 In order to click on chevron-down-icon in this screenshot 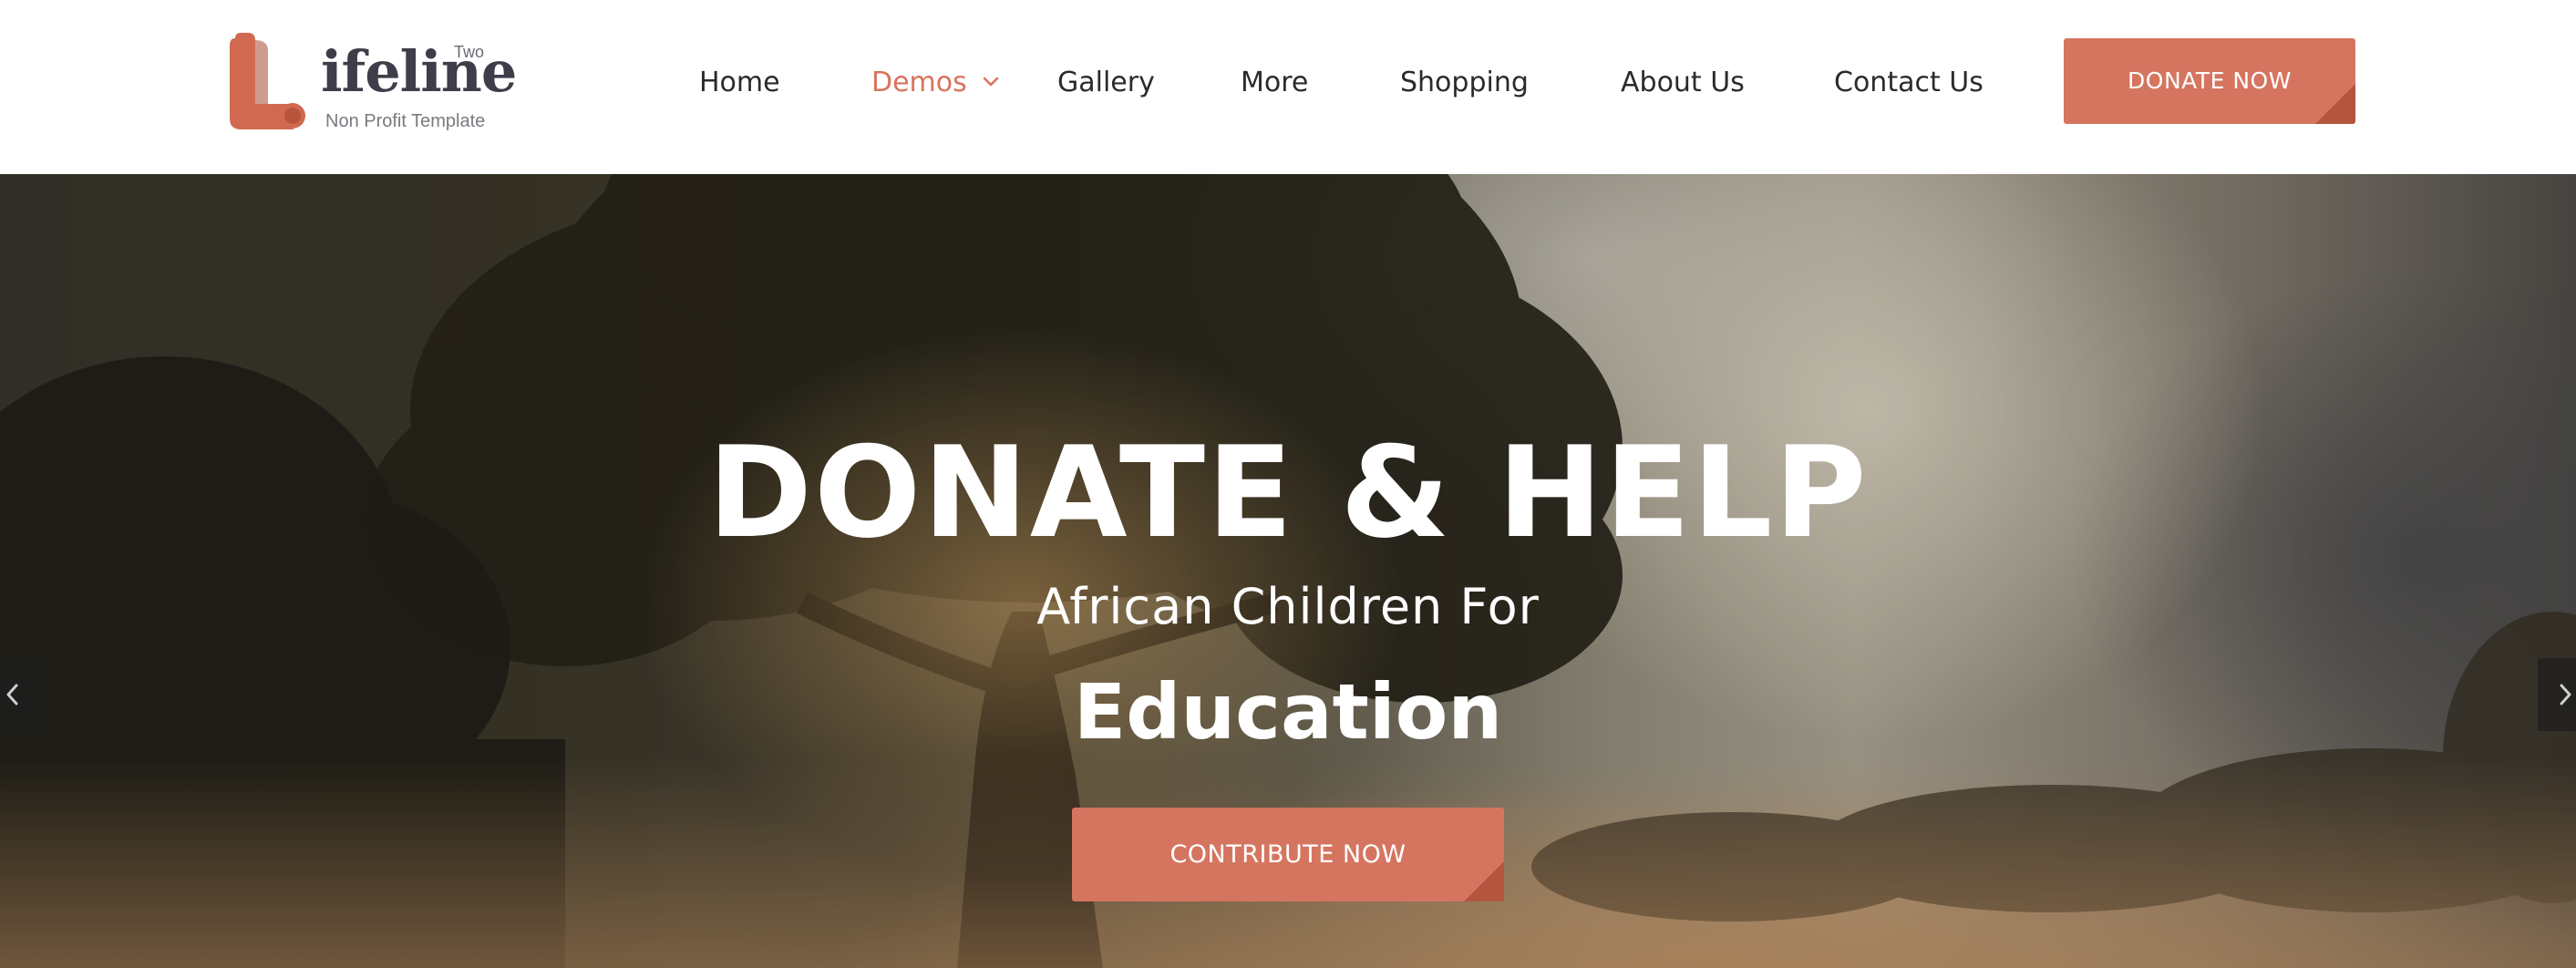, I will do `click(991, 82)`.